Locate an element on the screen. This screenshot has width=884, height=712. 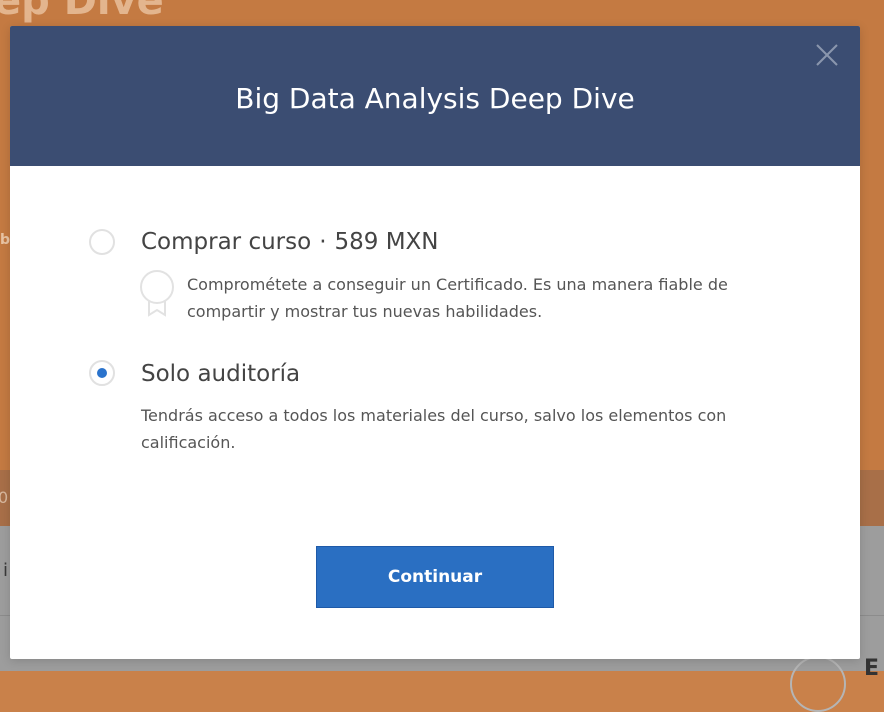
modal-title: Big Data Analysis Deep Dive is located at coordinates (435, 98).